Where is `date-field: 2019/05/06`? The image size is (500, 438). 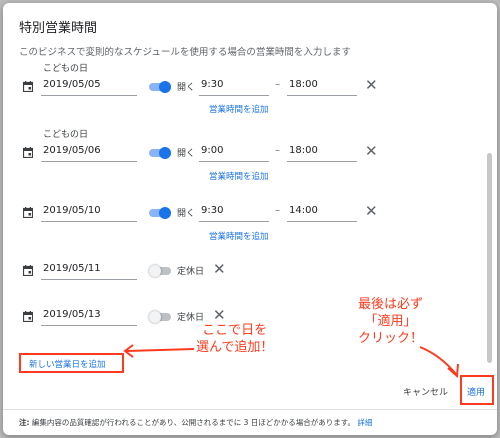 date-field: 2019/05/06 is located at coordinates (72, 150).